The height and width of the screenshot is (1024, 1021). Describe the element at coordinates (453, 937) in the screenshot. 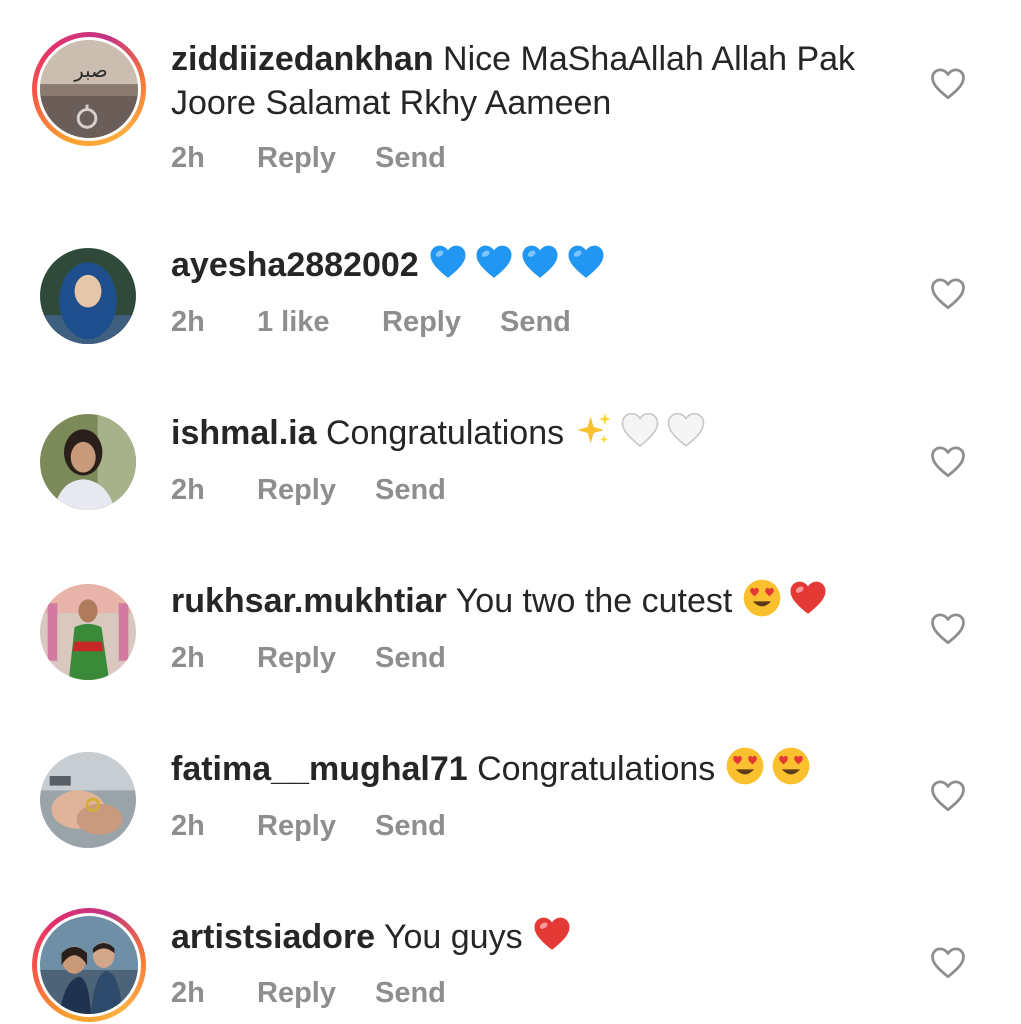

I see `comment-body: You guys` at that location.